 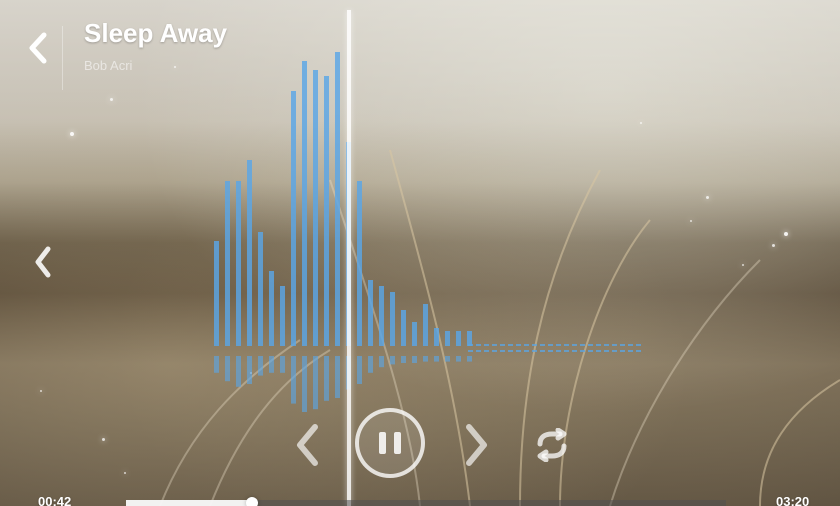 I want to click on repeat-button, so click(x=552, y=445).